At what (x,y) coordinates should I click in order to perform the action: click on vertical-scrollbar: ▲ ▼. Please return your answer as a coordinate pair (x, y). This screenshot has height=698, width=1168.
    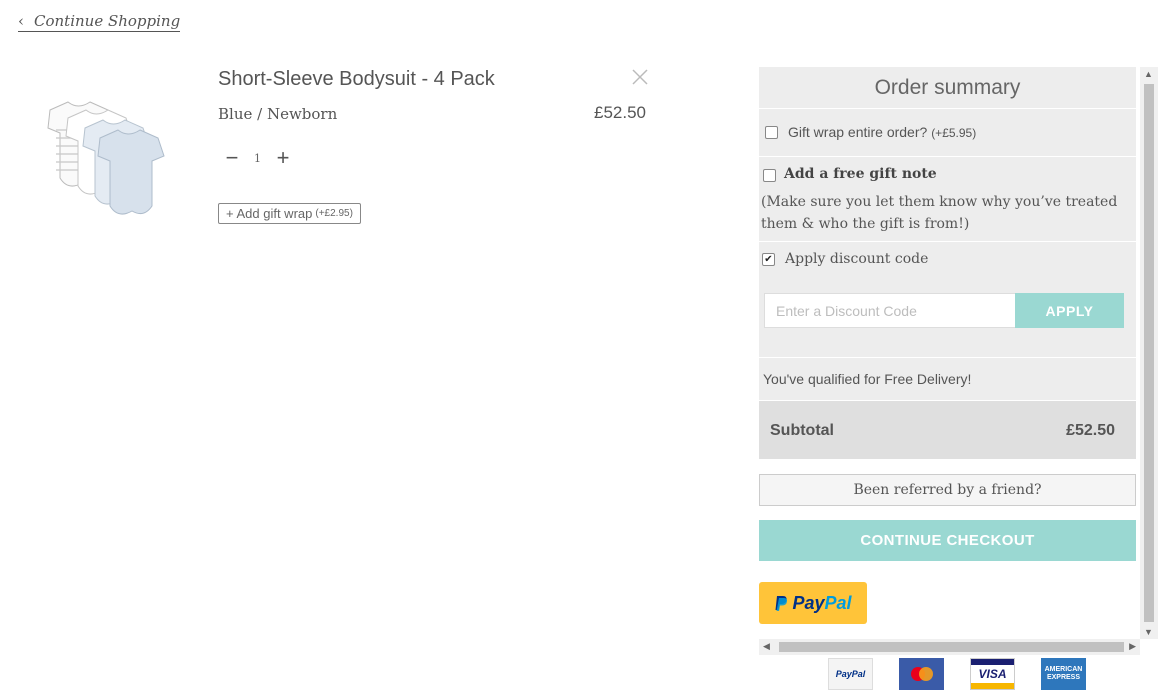
    Looking at the image, I should click on (1149, 353).